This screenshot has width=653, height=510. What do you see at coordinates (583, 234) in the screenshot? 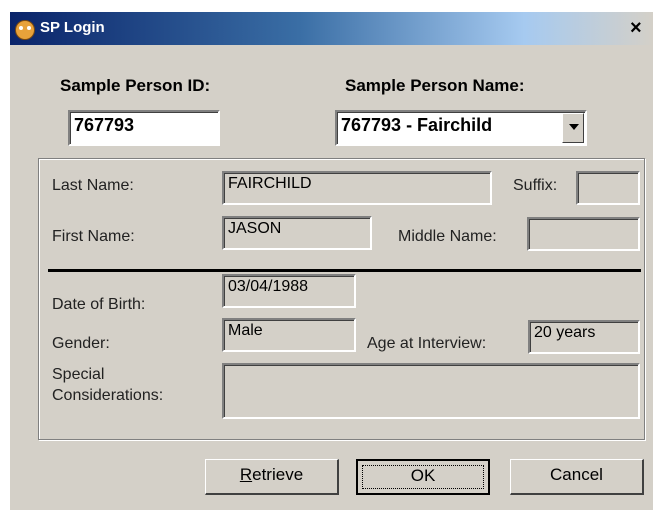
I see `middle-name-field` at bounding box center [583, 234].